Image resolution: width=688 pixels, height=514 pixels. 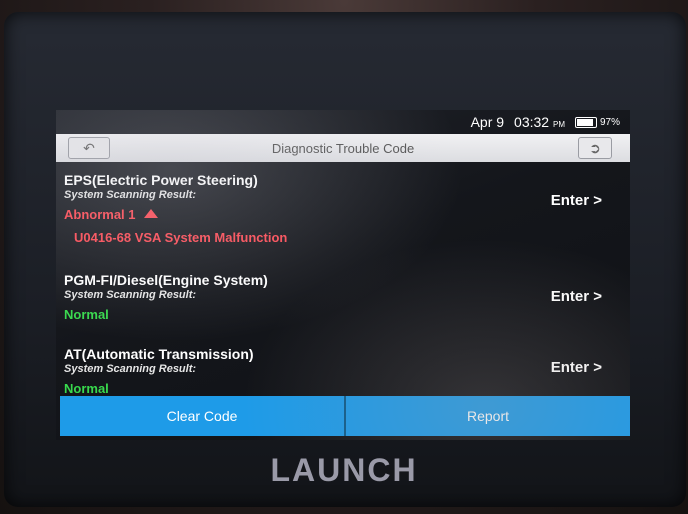 What do you see at coordinates (202, 416) in the screenshot?
I see `clear-code-button: Clear Code` at bounding box center [202, 416].